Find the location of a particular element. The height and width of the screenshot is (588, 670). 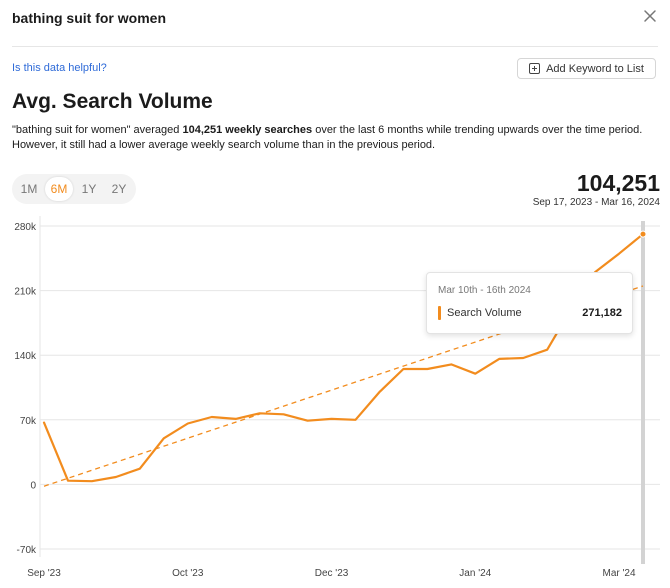

y-tick-label: 140k is located at coordinates (25, 356).